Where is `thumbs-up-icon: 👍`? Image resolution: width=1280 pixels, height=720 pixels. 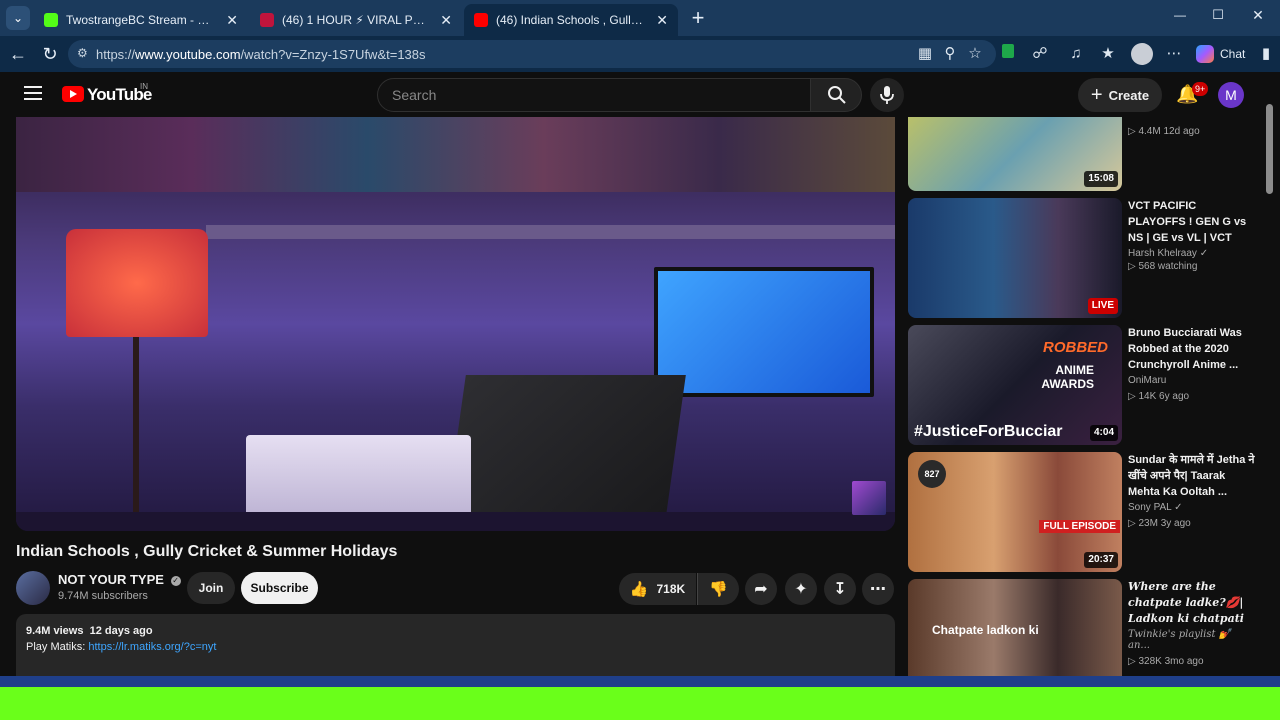 thumbs-up-icon: 👍 is located at coordinates (639, 589).